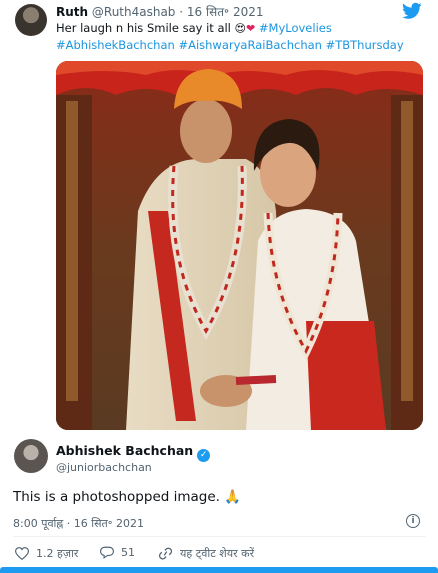 This screenshot has width=438, height=573. What do you see at coordinates (124, 450) in the screenshot?
I see `author-name: Abhishek Bachchan` at bounding box center [124, 450].